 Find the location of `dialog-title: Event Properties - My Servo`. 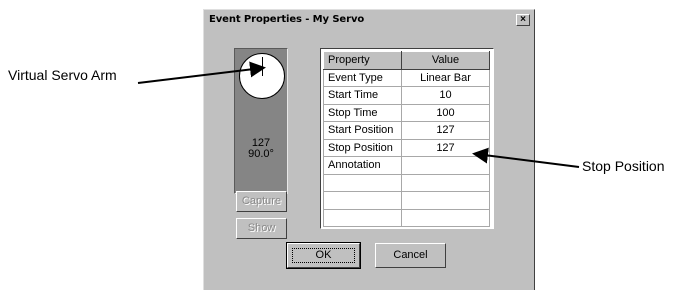

dialog-title: Event Properties - My Servo is located at coordinates (287, 19).